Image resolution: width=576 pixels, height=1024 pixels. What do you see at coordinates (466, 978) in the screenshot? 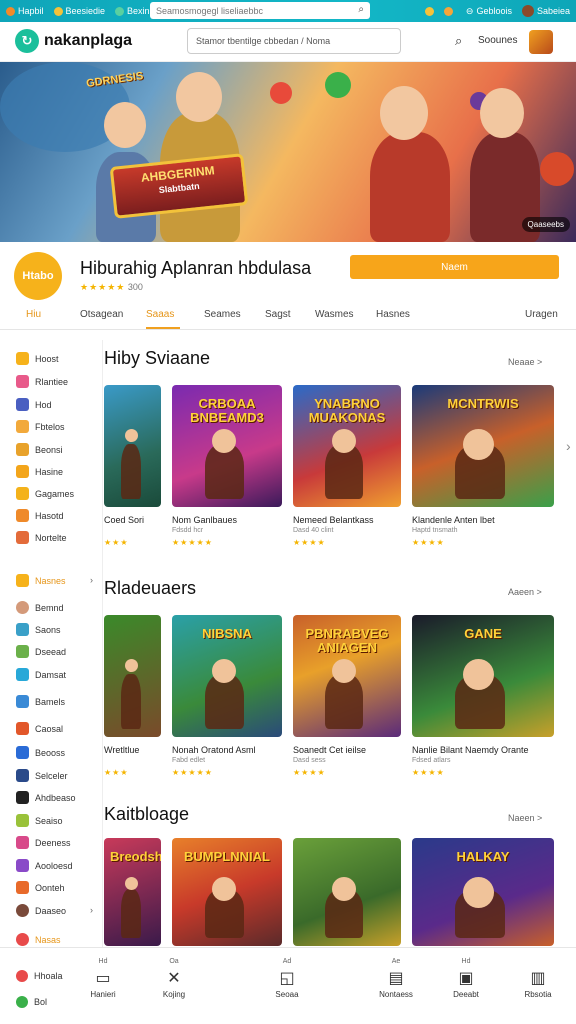
I see `bottom-nav-item: Hd ▣ Deeabt` at bounding box center [466, 978].